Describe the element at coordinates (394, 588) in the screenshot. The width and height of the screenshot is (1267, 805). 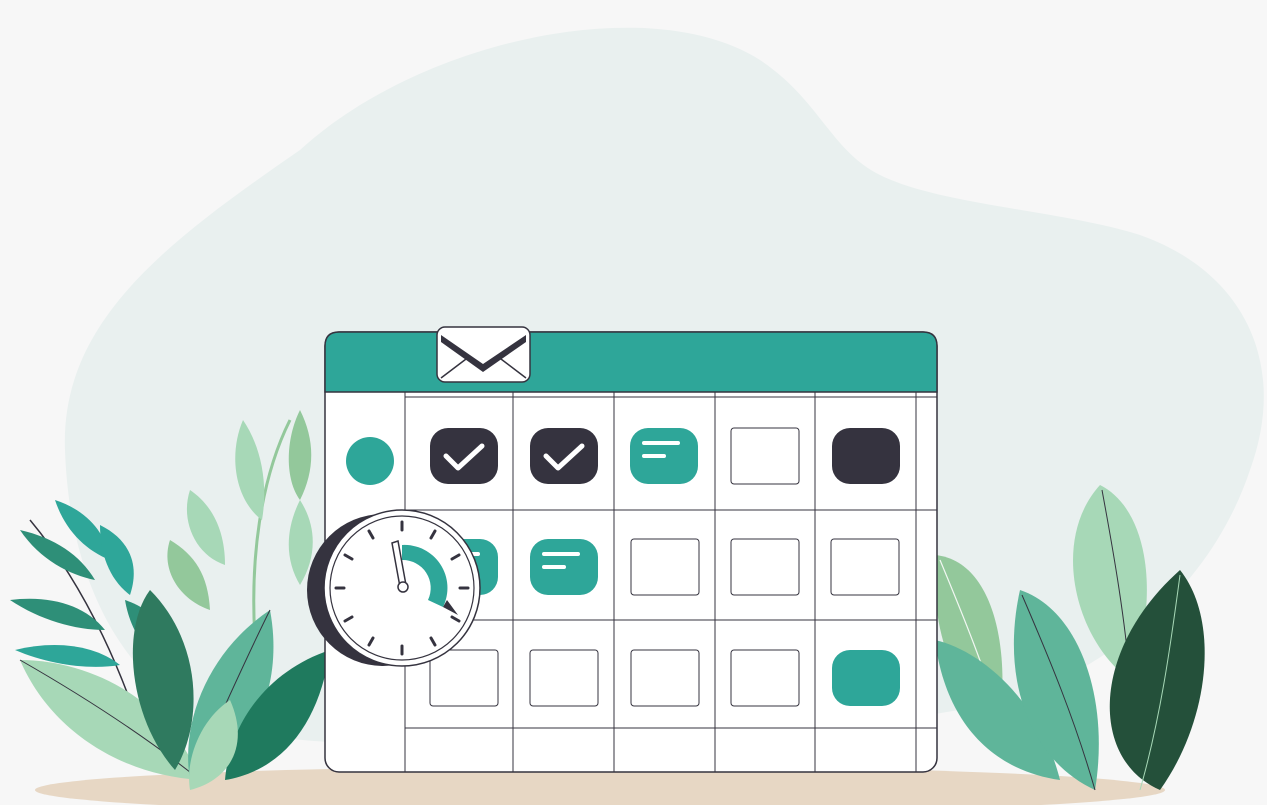
I see `stopwatch-icon` at that location.